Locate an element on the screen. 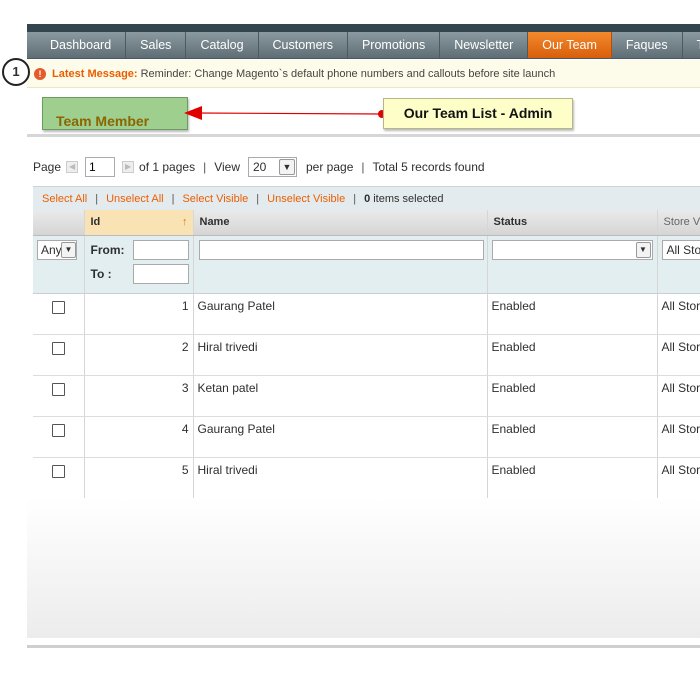 The width and height of the screenshot is (700, 680). nav-newsletter: Newsletter is located at coordinates (484, 45).